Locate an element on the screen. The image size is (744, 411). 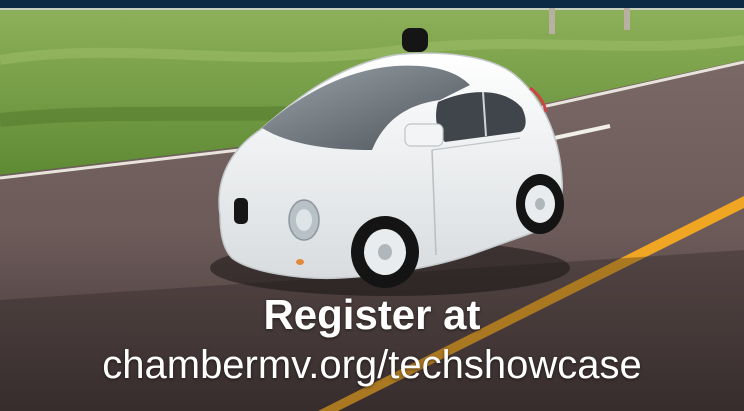
register-heading: Register at is located at coordinates (372, 314).